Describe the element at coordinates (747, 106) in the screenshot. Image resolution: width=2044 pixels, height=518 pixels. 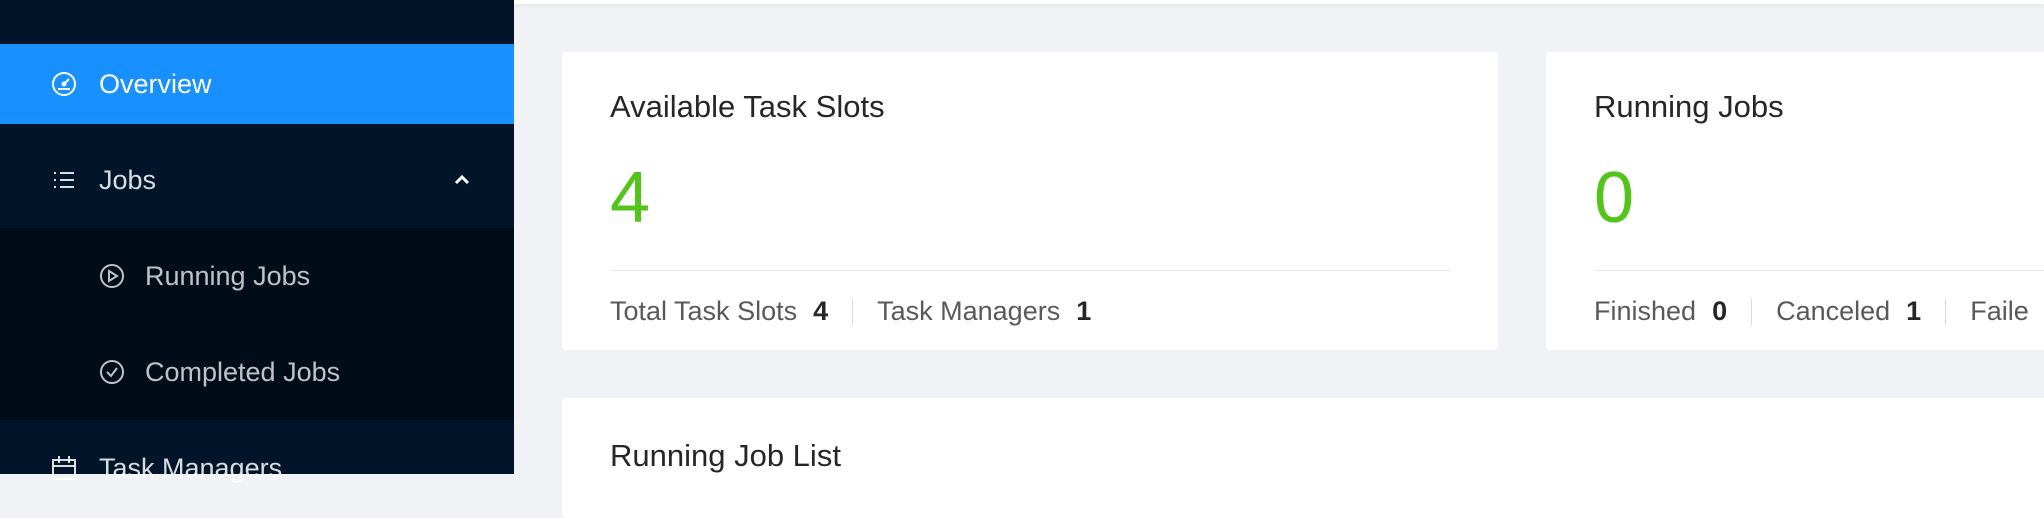
I see `card-title: Available Task Slots` at that location.